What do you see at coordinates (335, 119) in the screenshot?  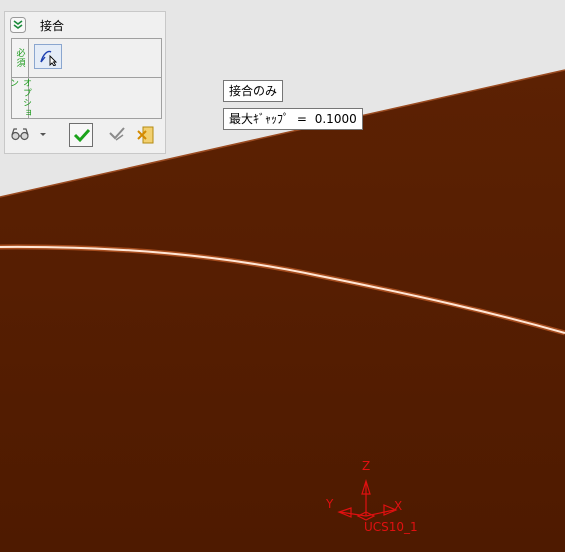 I see `max-gap-value: 0.1000` at bounding box center [335, 119].